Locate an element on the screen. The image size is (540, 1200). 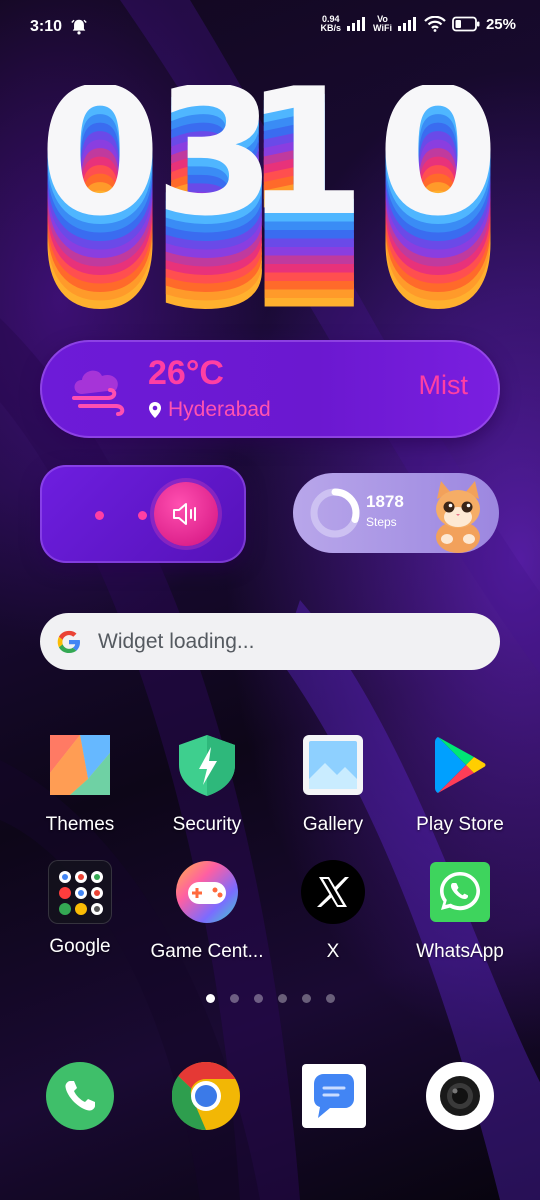
location-pin-icon is located at coordinates (155, 410).